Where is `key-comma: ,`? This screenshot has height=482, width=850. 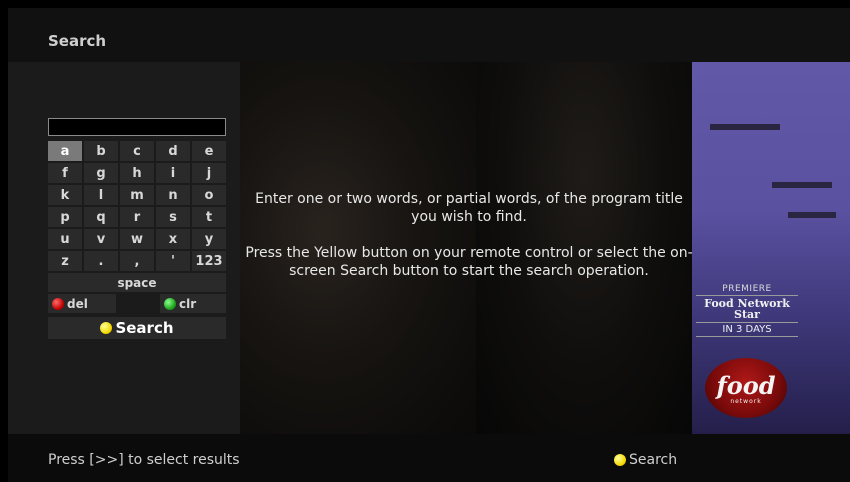
key-comma: , is located at coordinates (137, 261).